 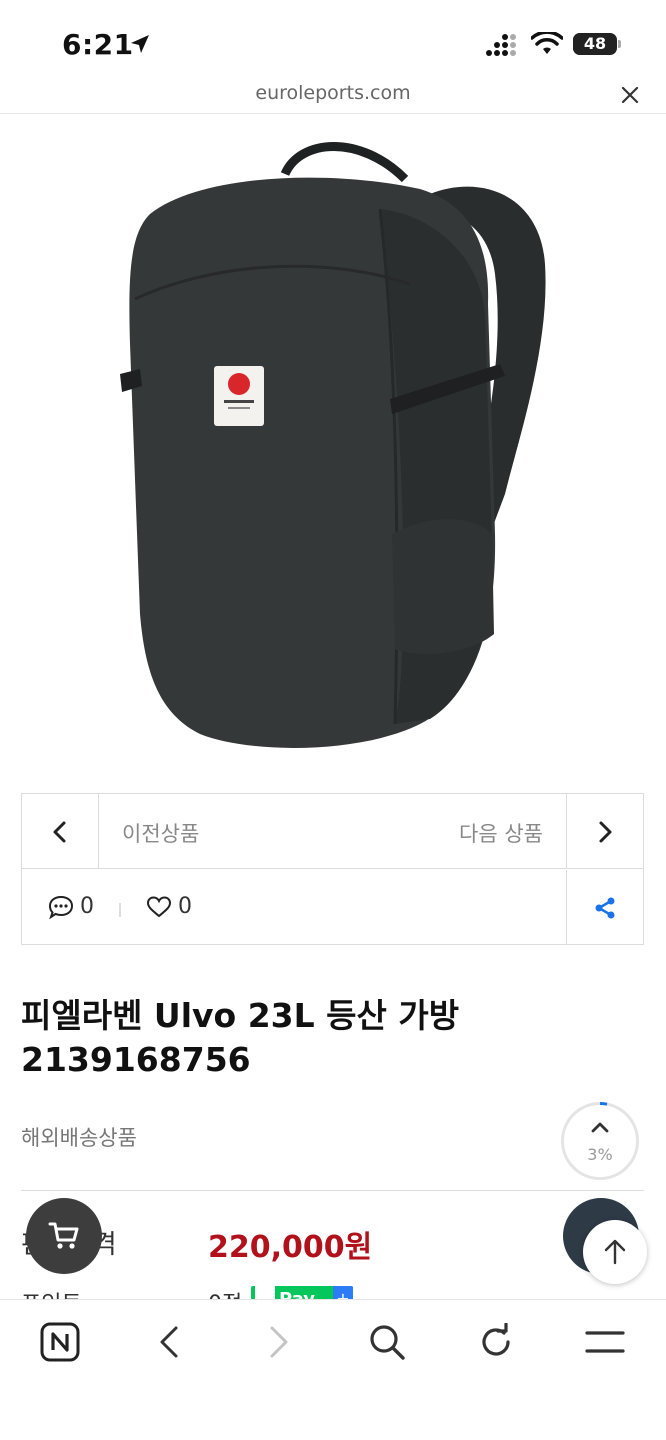 What do you see at coordinates (98, 44) in the screenshot?
I see `status-time: 6:21` at bounding box center [98, 44].